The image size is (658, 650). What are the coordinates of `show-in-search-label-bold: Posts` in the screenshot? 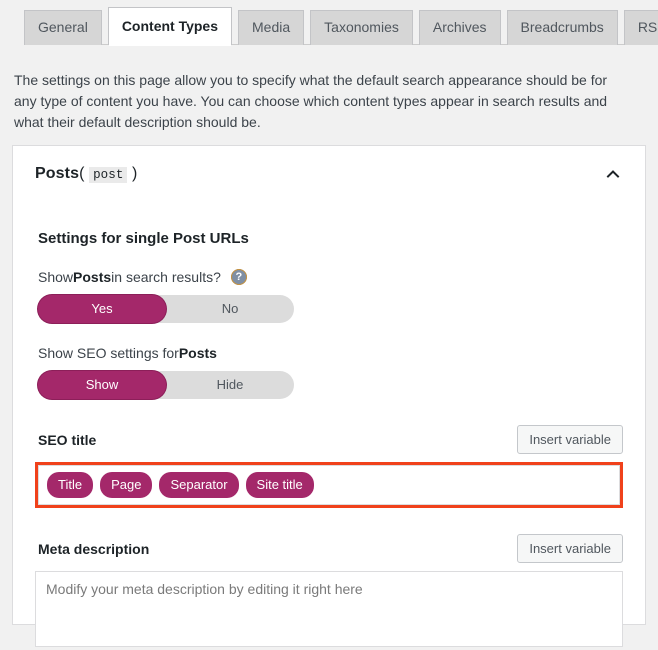 It's located at (92, 277).